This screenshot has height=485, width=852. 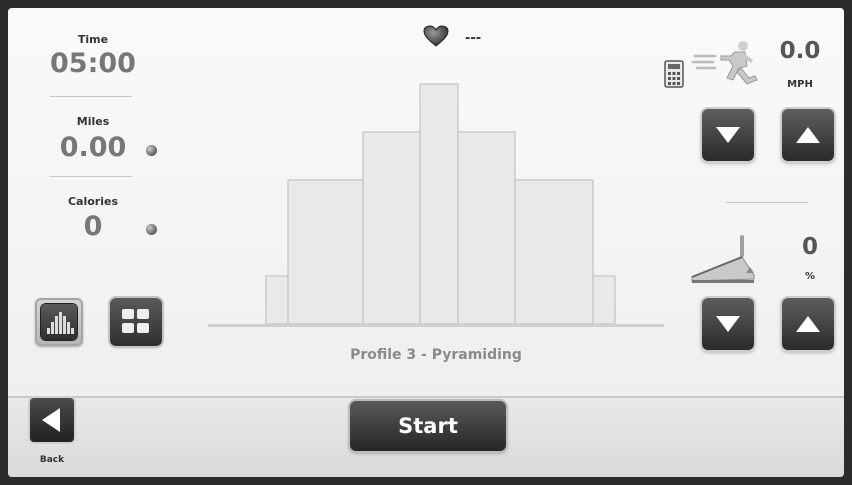 I want to click on profile-name: Profile 3 - Pyramiding, so click(x=436, y=355).